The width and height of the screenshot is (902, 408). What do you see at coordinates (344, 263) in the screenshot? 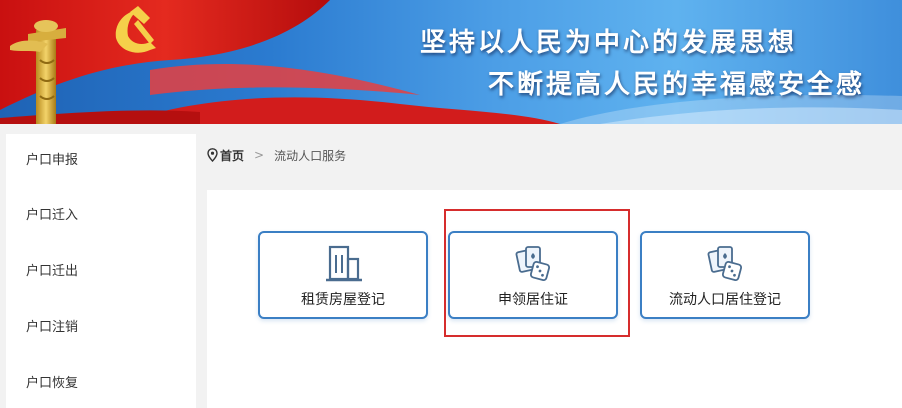
I see `building-icon` at bounding box center [344, 263].